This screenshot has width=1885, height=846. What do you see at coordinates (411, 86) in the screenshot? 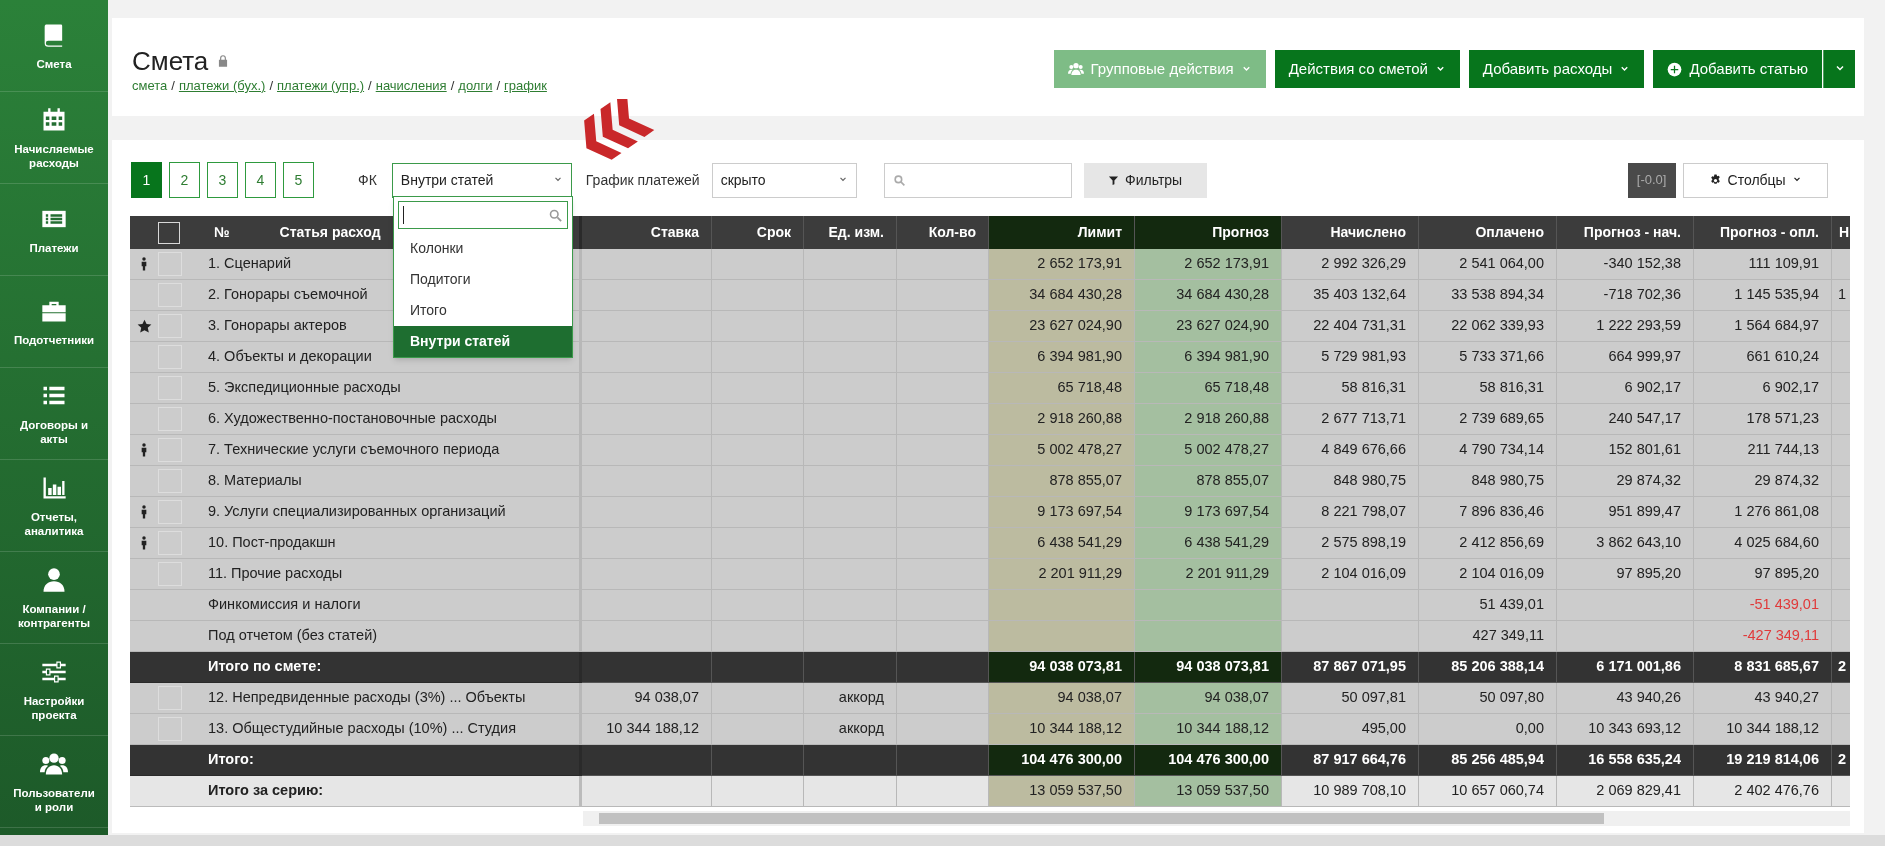
I see `breadcrumb-link: начисления` at bounding box center [411, 86].